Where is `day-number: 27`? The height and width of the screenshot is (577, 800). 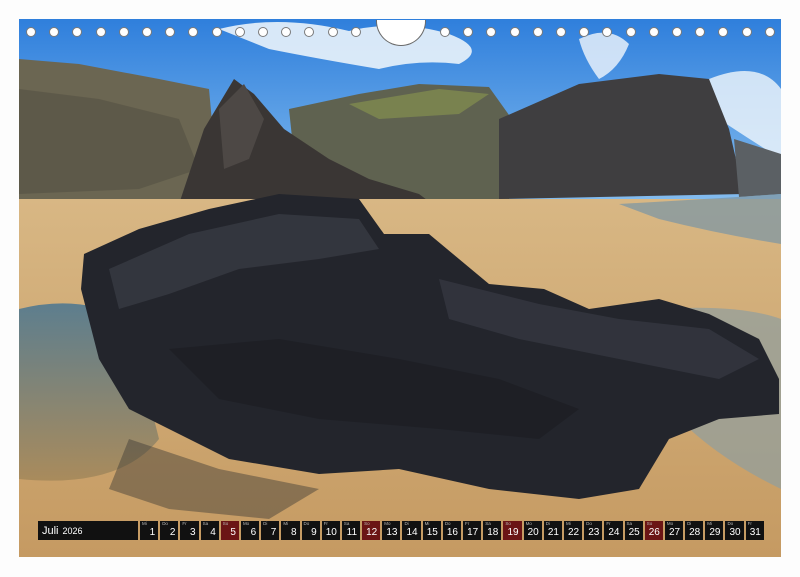
day-number: 27 is located at coordinates (674, 532).